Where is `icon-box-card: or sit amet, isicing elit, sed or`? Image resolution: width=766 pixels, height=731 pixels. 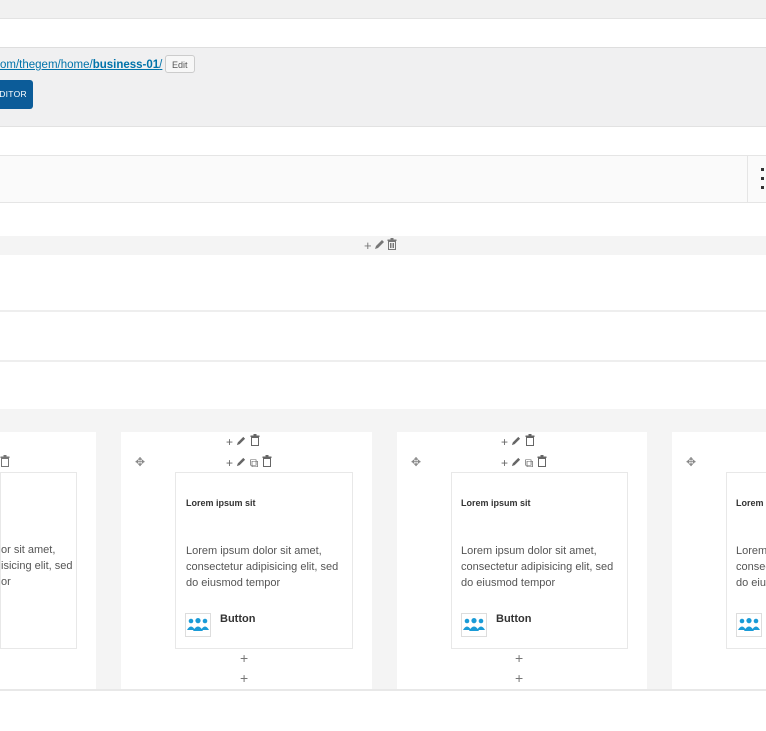 icon-box-card: or sit amet, isicing elit, sed or is located at coordinates (38, 560).